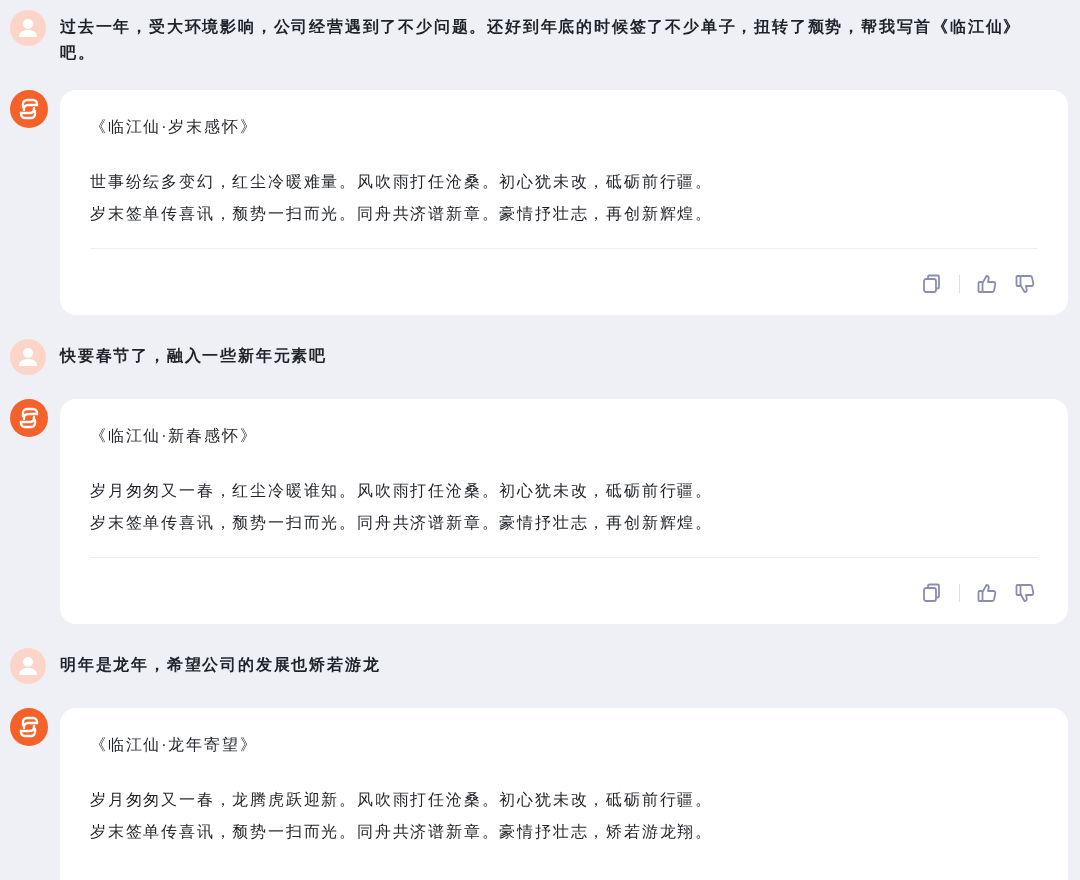 This screenshot has width=1080, height=880. I want to click on poem-line: 世事纷纭多变幻，红尘冷暖难量。风吹雨打任沧桑。初心犹未改，砥砺前行疆。, so click(402, 182).